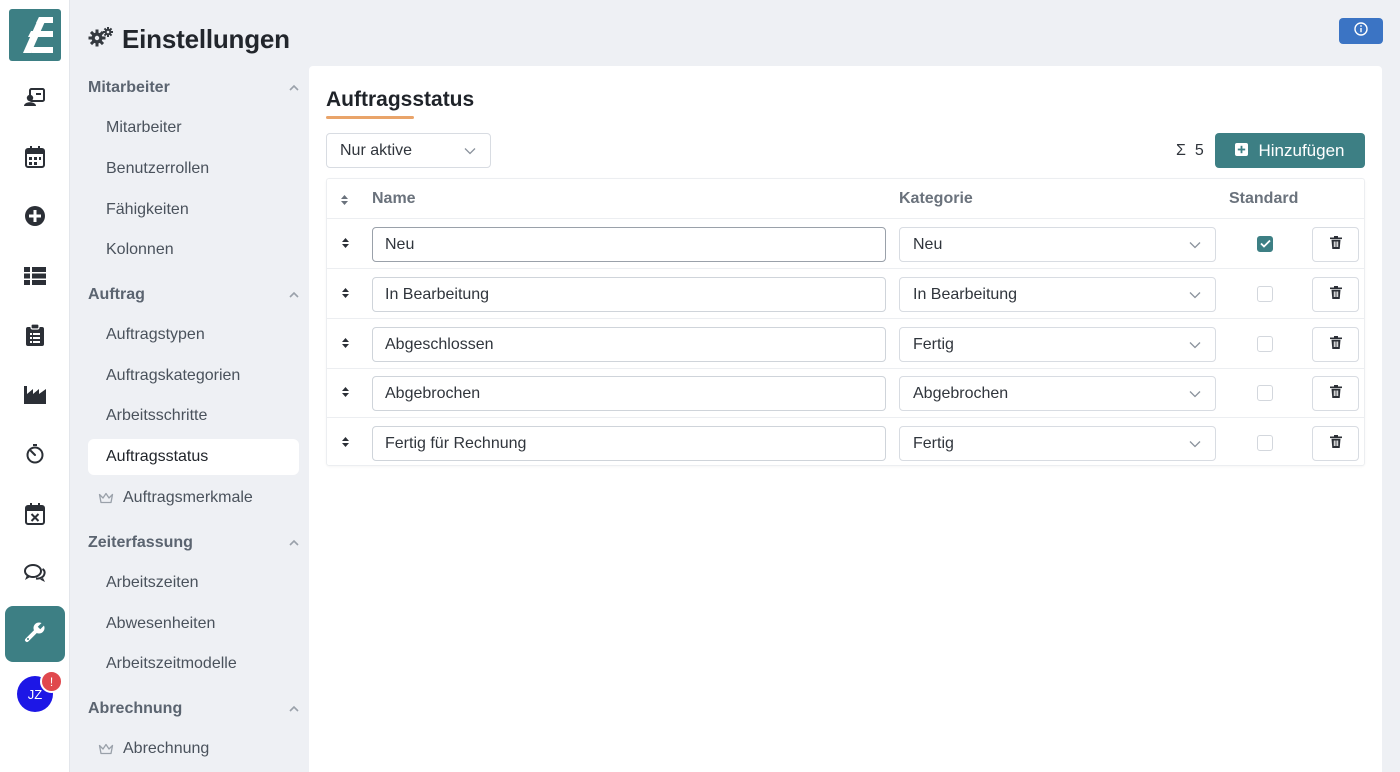  I want to click on menu-group-label: Zeiterfassung, so click(140, 542).